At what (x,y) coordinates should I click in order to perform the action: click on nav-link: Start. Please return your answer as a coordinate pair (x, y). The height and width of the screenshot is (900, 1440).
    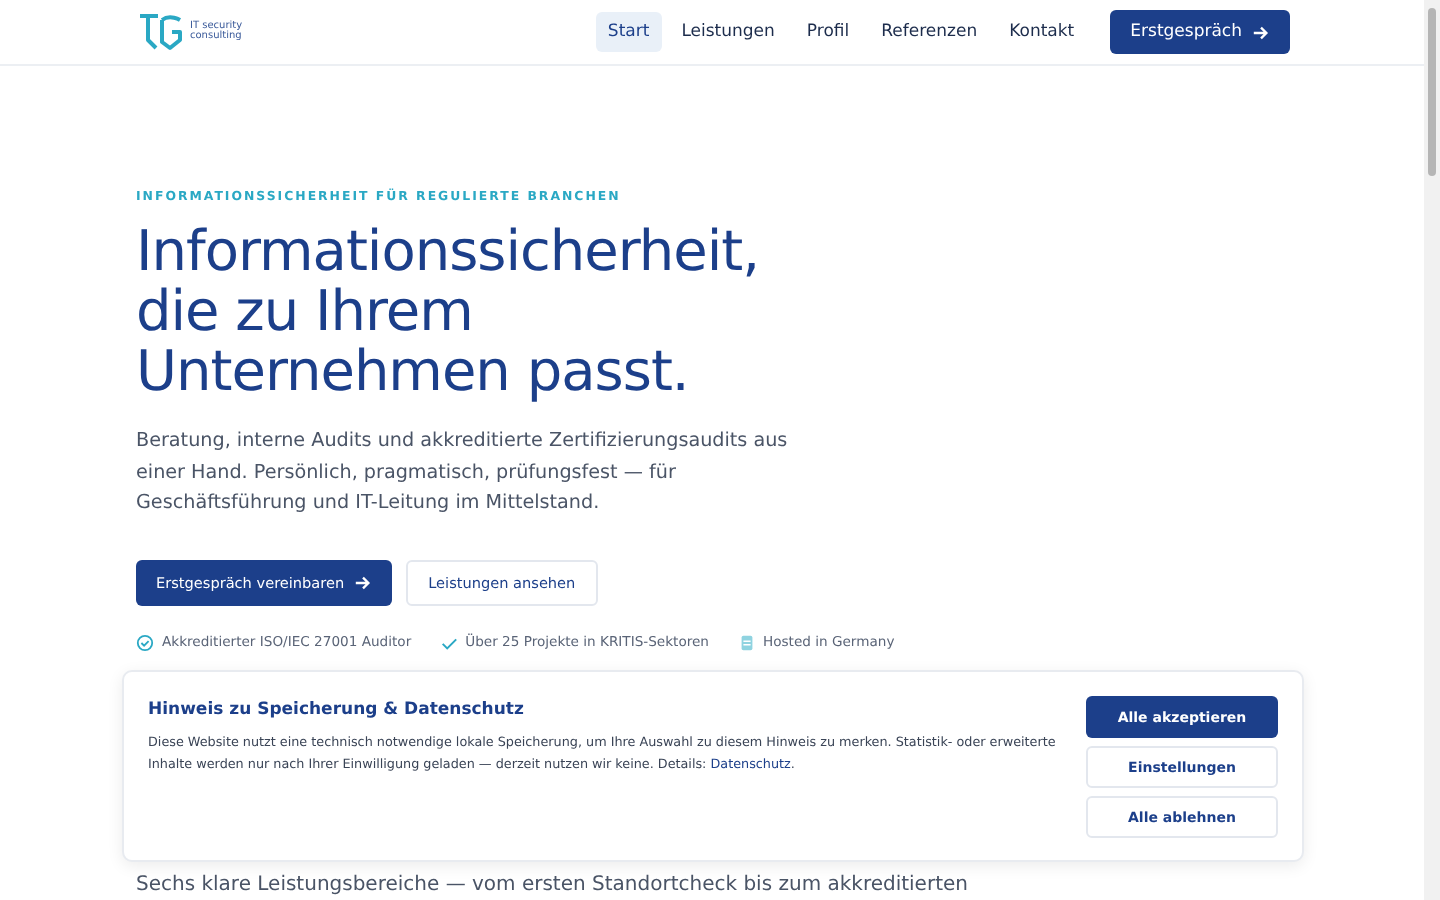
    Looking at the image, I should click on (628, 32).